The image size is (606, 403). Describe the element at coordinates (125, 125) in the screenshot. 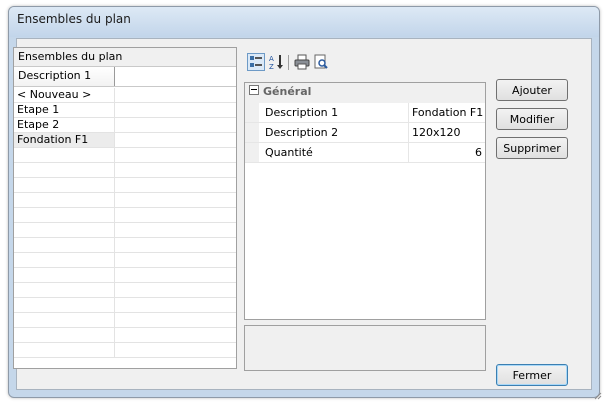

I see `list-item: Etape 2` at that location.